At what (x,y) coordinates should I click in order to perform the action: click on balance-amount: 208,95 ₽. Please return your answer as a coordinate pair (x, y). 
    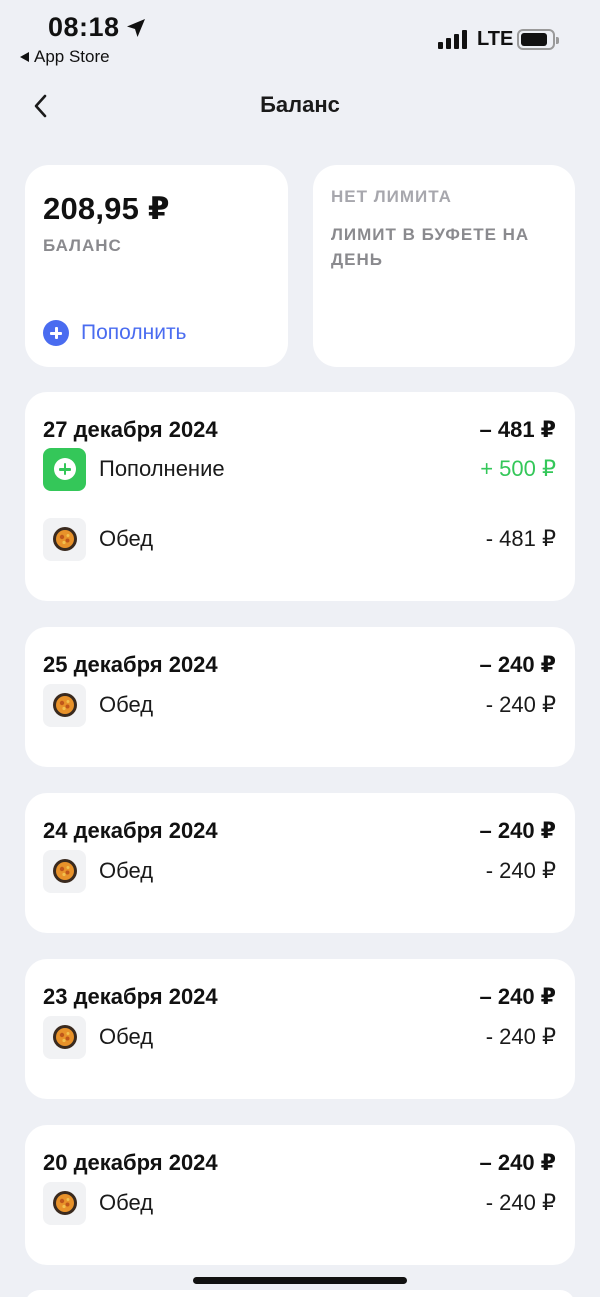
    Looking at the image, I should click on (106, 208).